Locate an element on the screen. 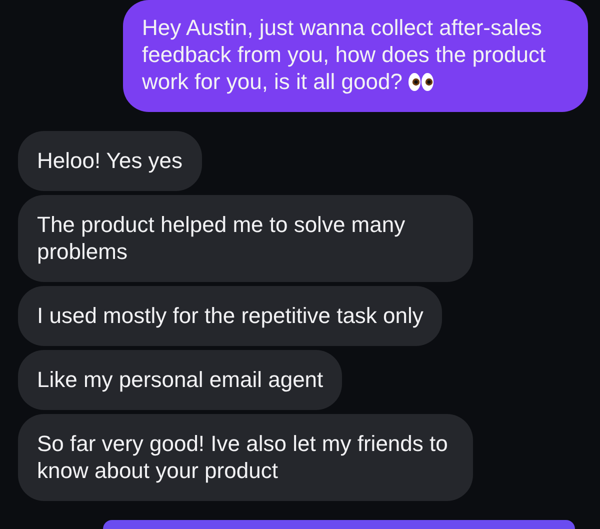  received-message-bubble: So far very good! Ive also let my friends to know about your product is located at coordinates (245, 457).